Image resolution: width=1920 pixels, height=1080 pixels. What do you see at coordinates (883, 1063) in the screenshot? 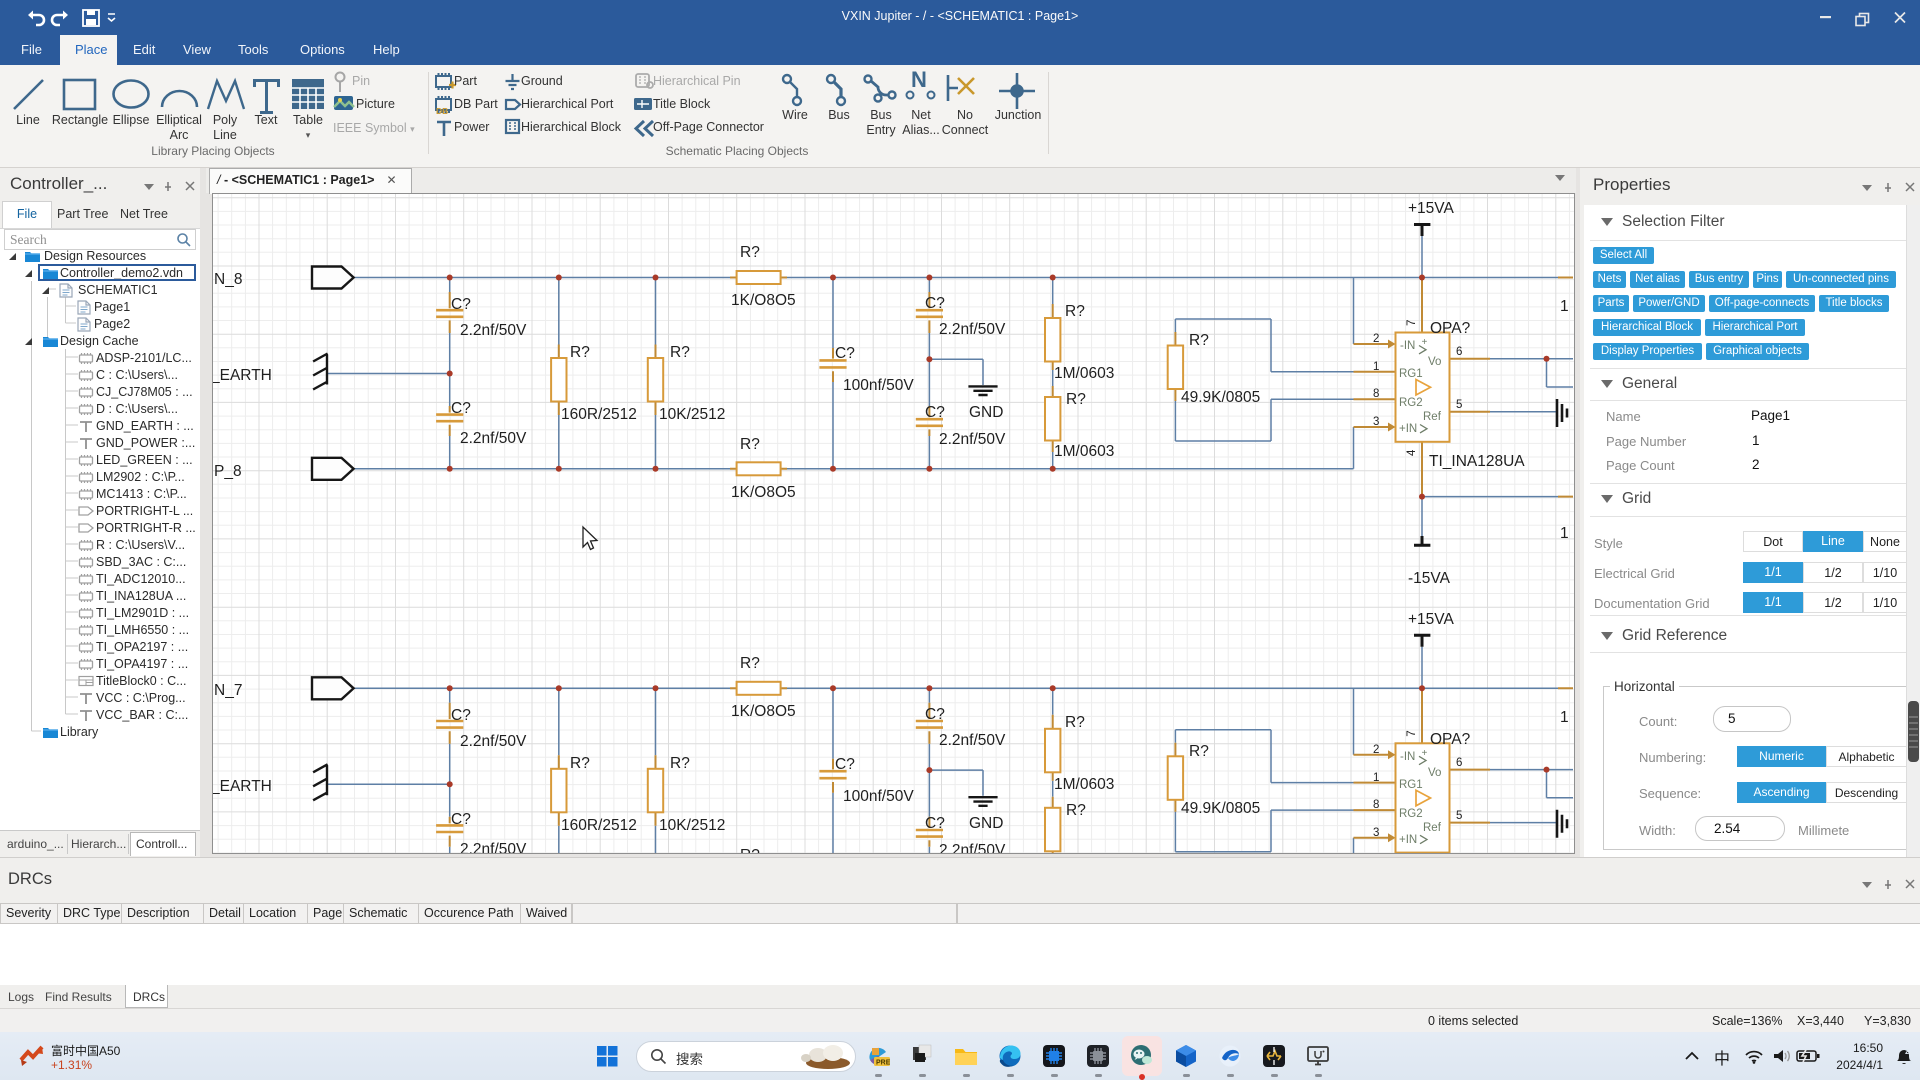
I see `svg-text: PRE` at bounding box center [883, 1063].